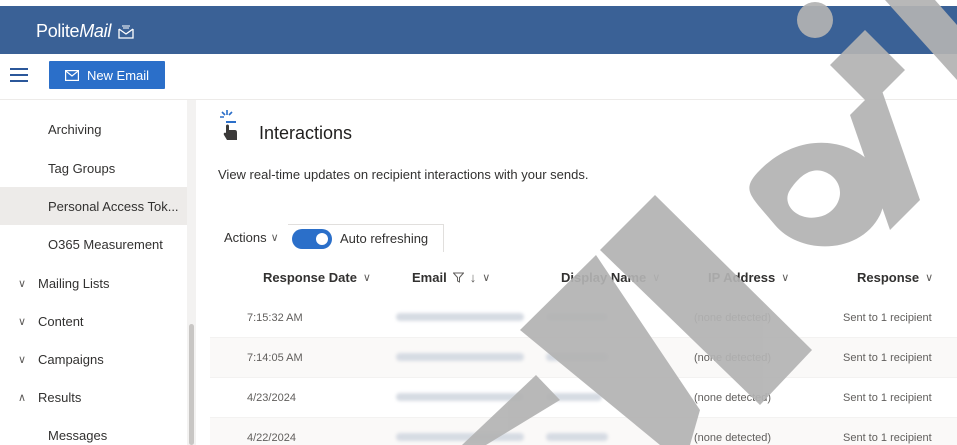  Describe the element at coordinates (82, 168) in the screenshot. I see `sidebar-item-label: Tag Groups` at that location.